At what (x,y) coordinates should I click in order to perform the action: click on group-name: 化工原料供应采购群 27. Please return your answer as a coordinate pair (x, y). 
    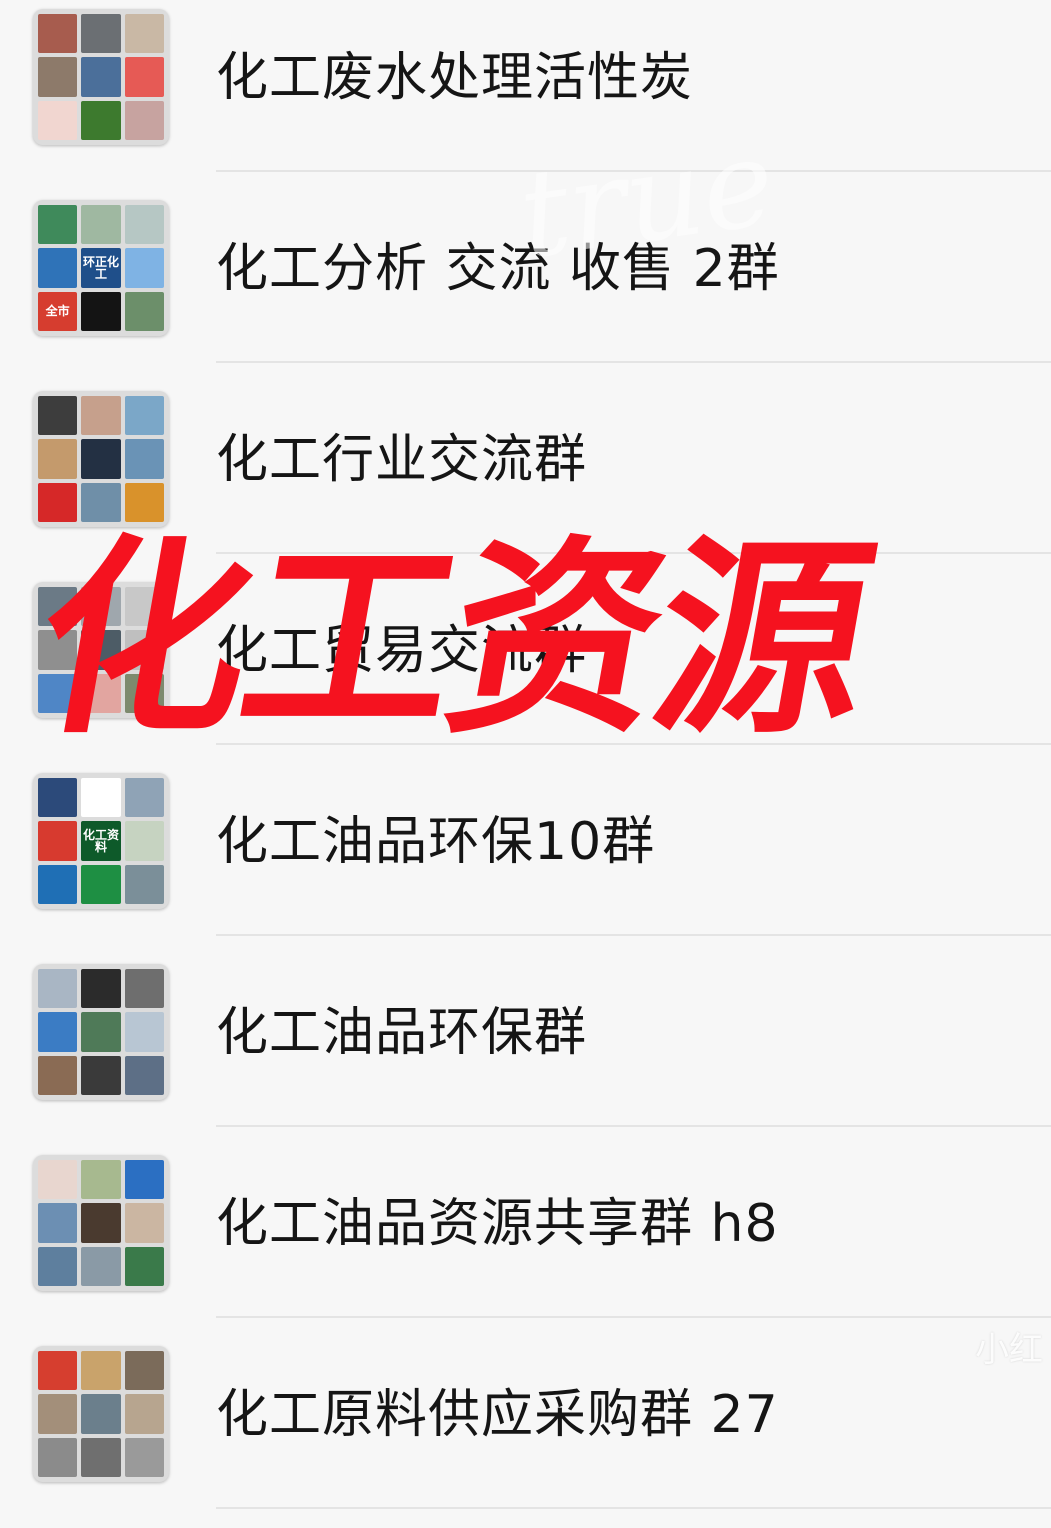
    Looking at the image, I should click on (497, 1415).